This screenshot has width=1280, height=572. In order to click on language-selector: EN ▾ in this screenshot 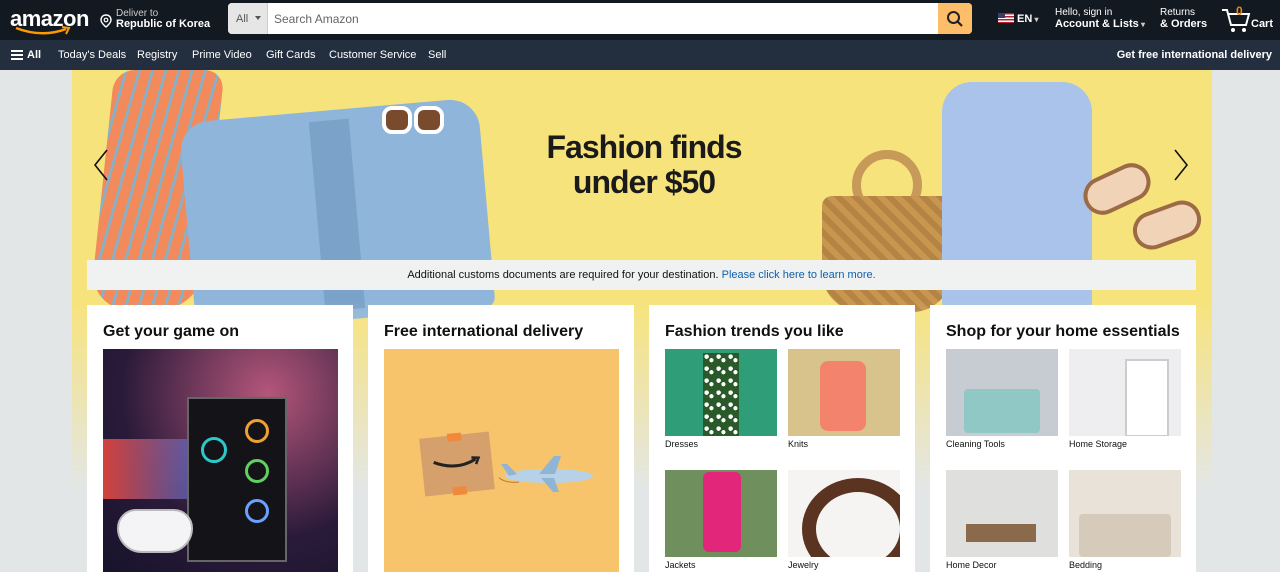, I will do `click(1018, 19)`.